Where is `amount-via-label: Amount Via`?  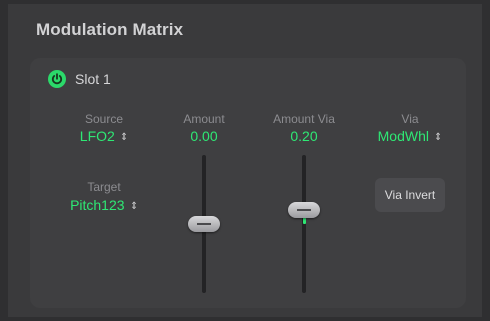
amount-via-label: Amount Via is located at coordinates (304, 119).